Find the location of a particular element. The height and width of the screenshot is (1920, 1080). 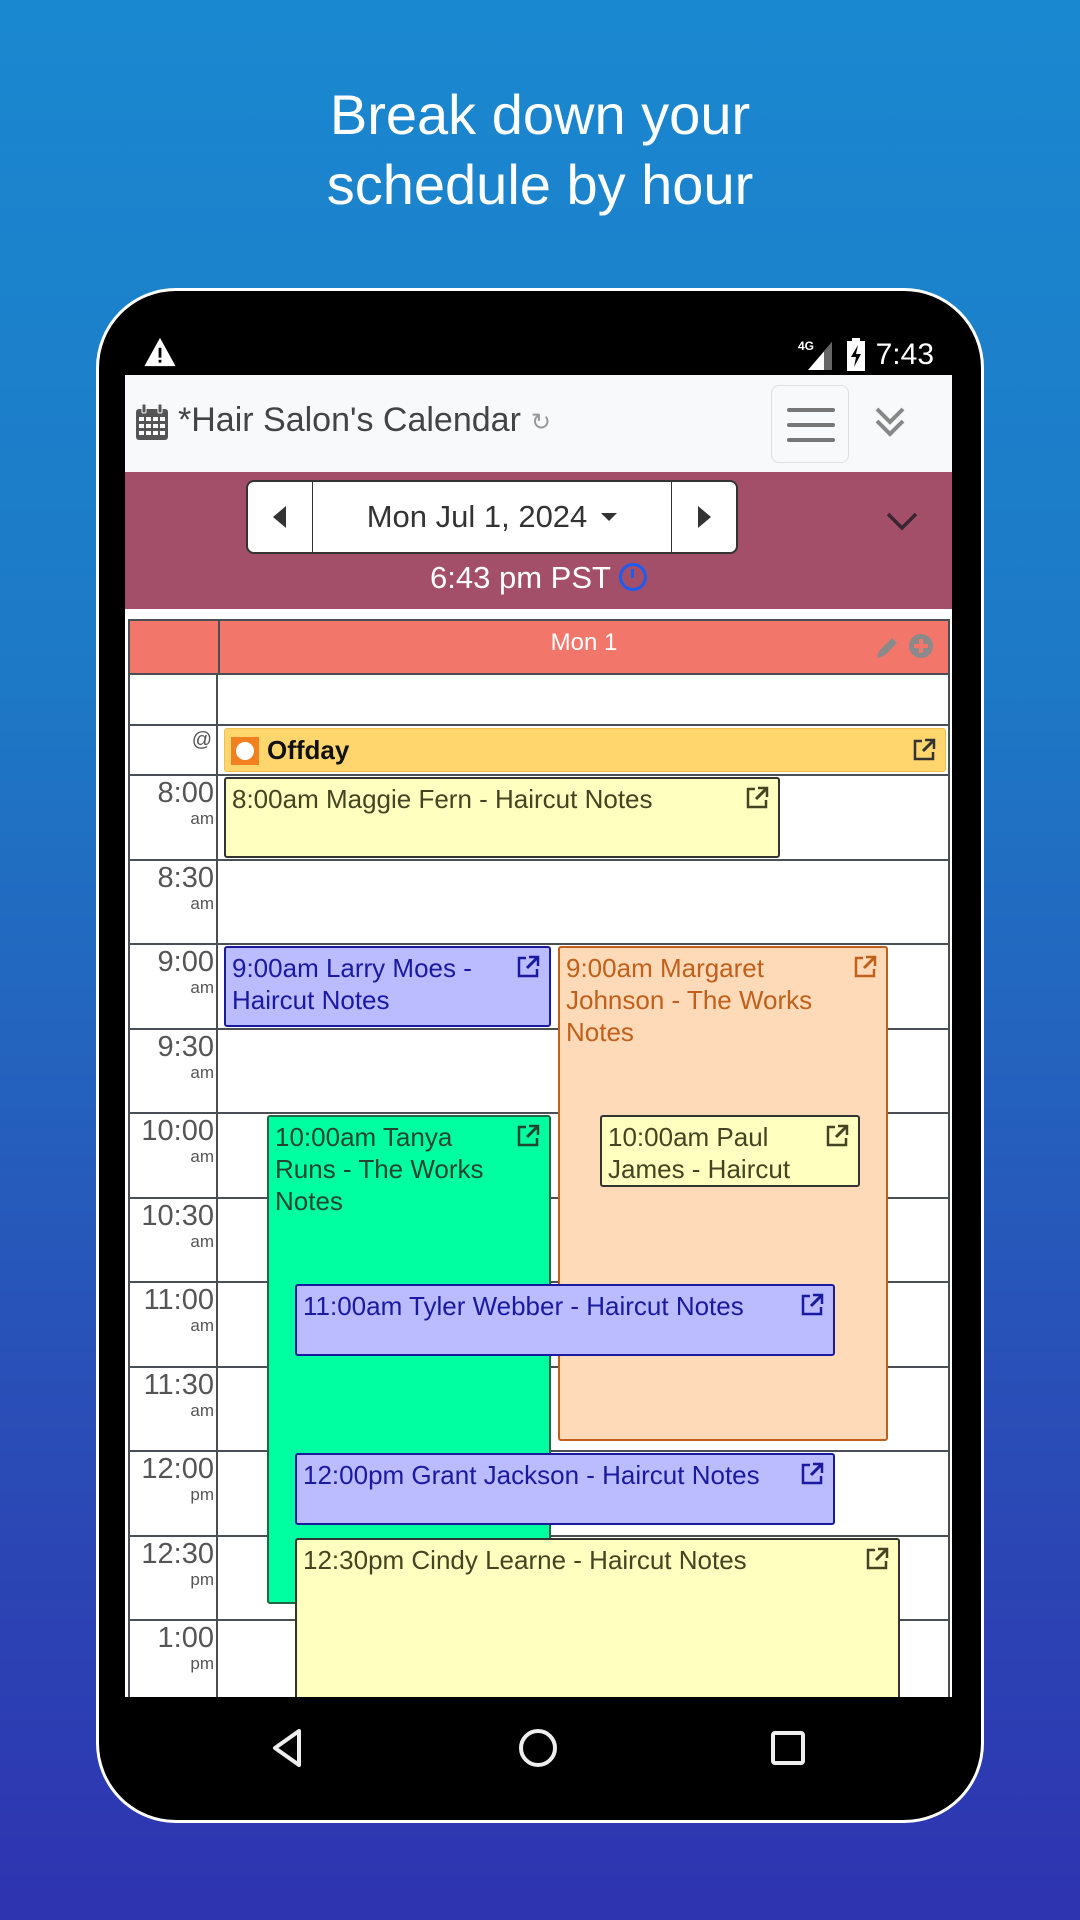

caret-left-icon is located at coordinates (279, 517).